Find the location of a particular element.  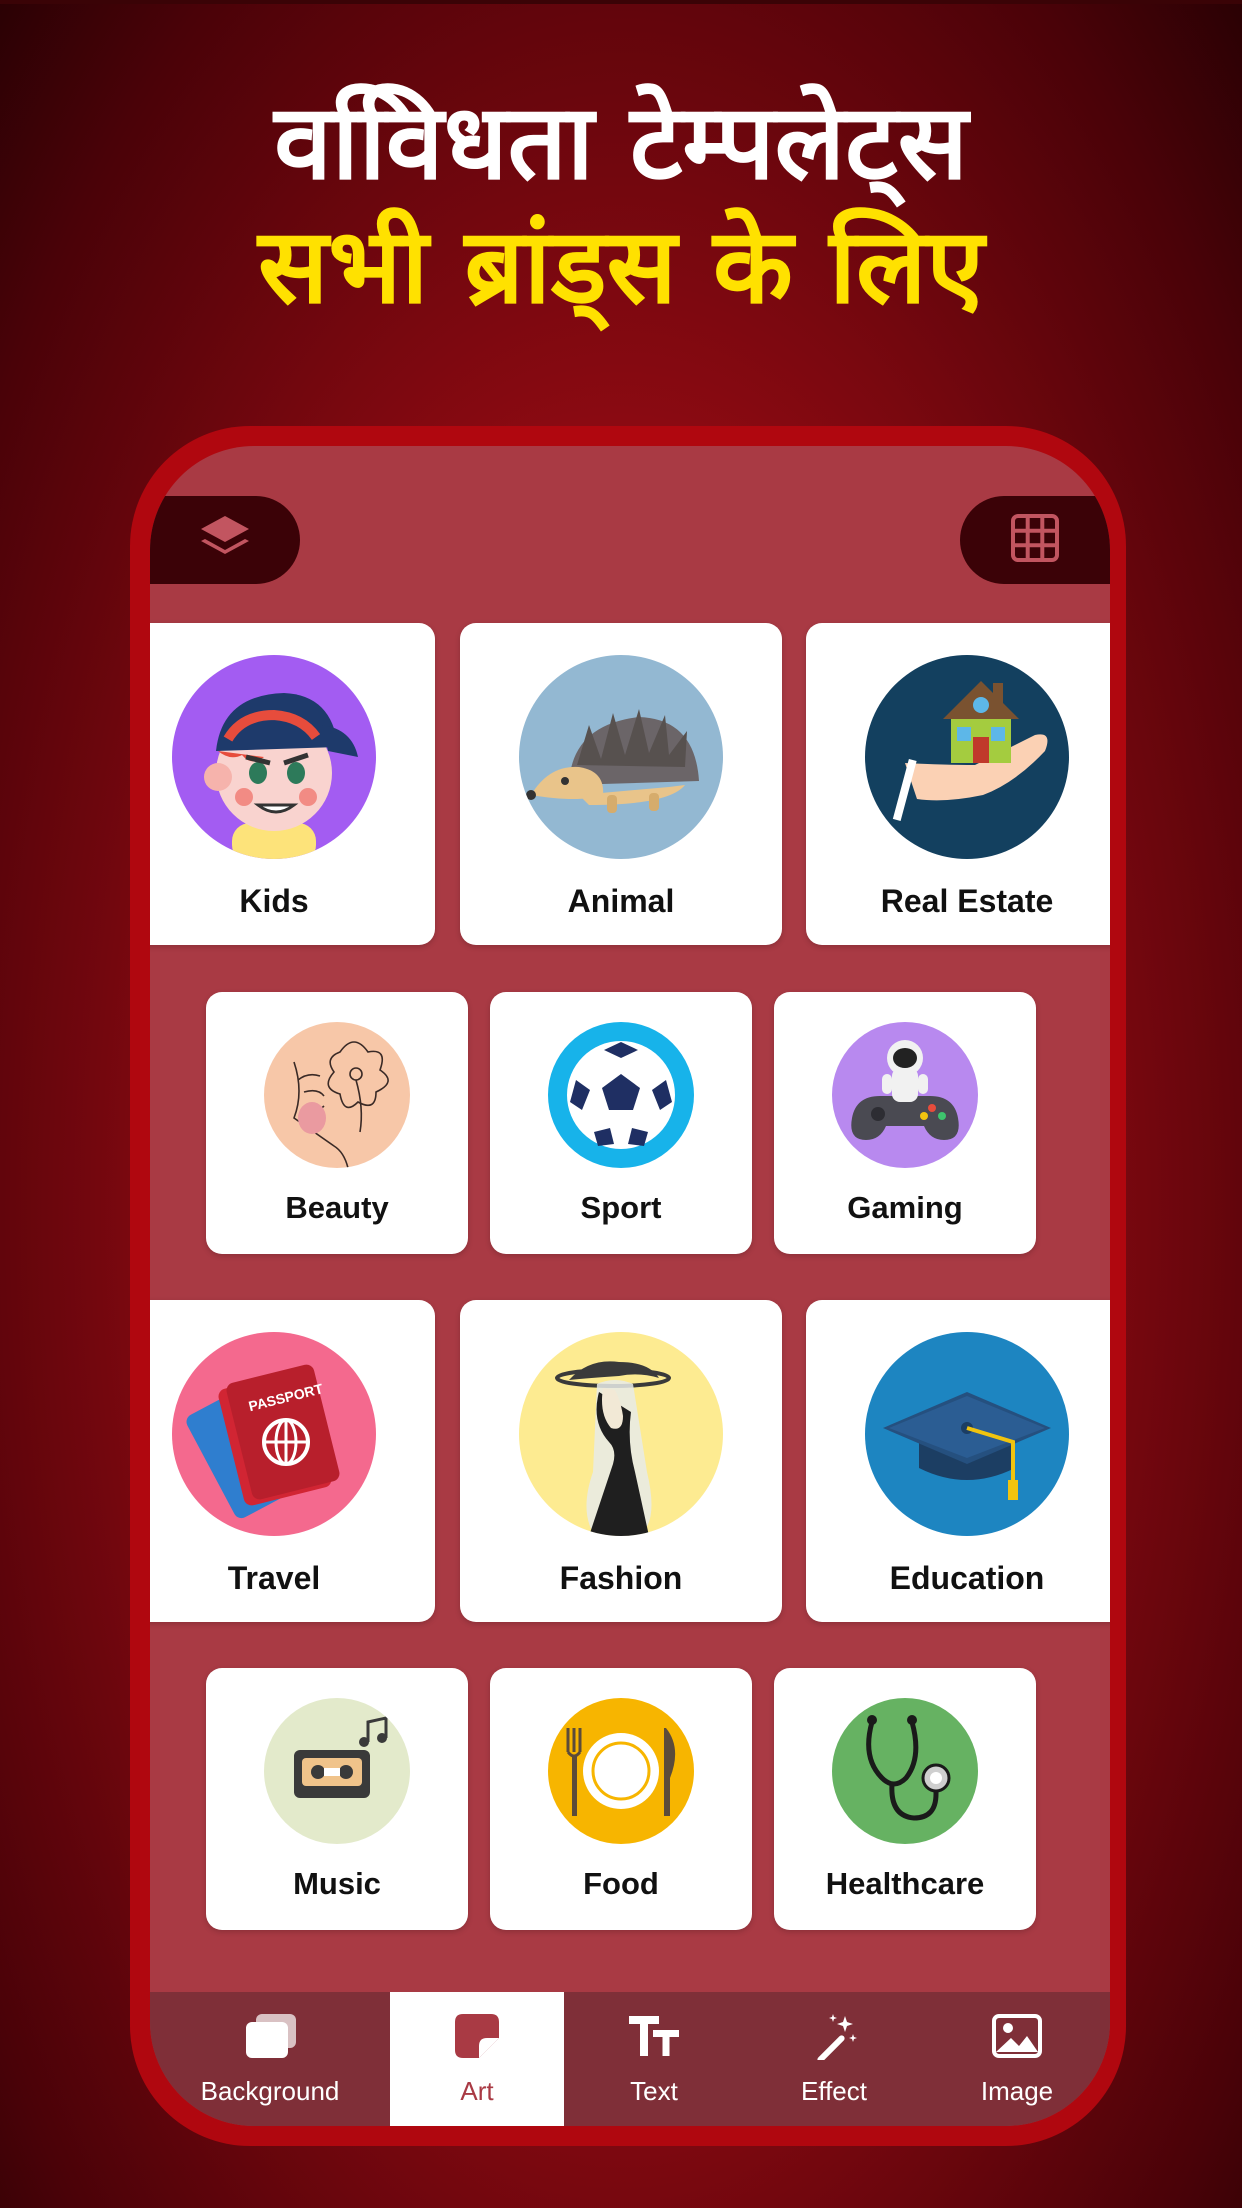

category-card-travel: PASSPORT Travel is located at coordinates (292, 1461).